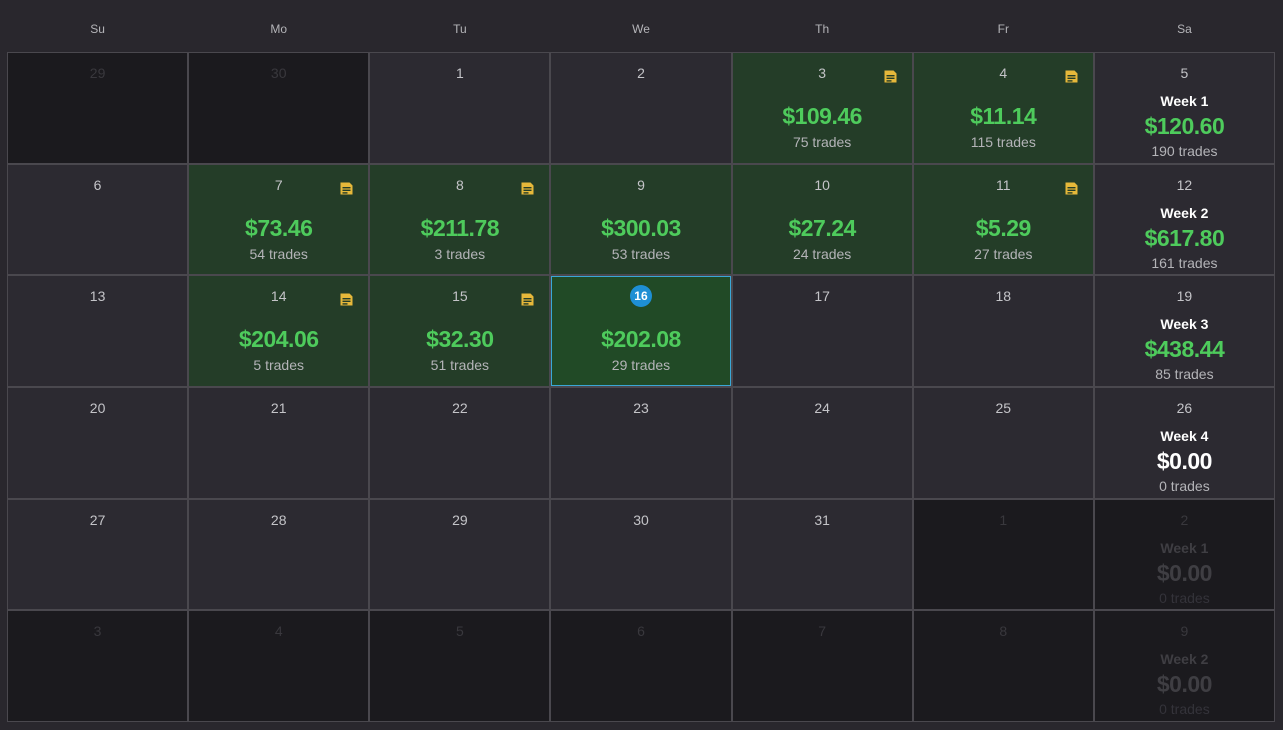 The height and width of the screenshot is (730, 1283). What do you see at coordinates (98, 442) in the screenshot?
I see `day-cell: 20` at bounding box center [98, 442].